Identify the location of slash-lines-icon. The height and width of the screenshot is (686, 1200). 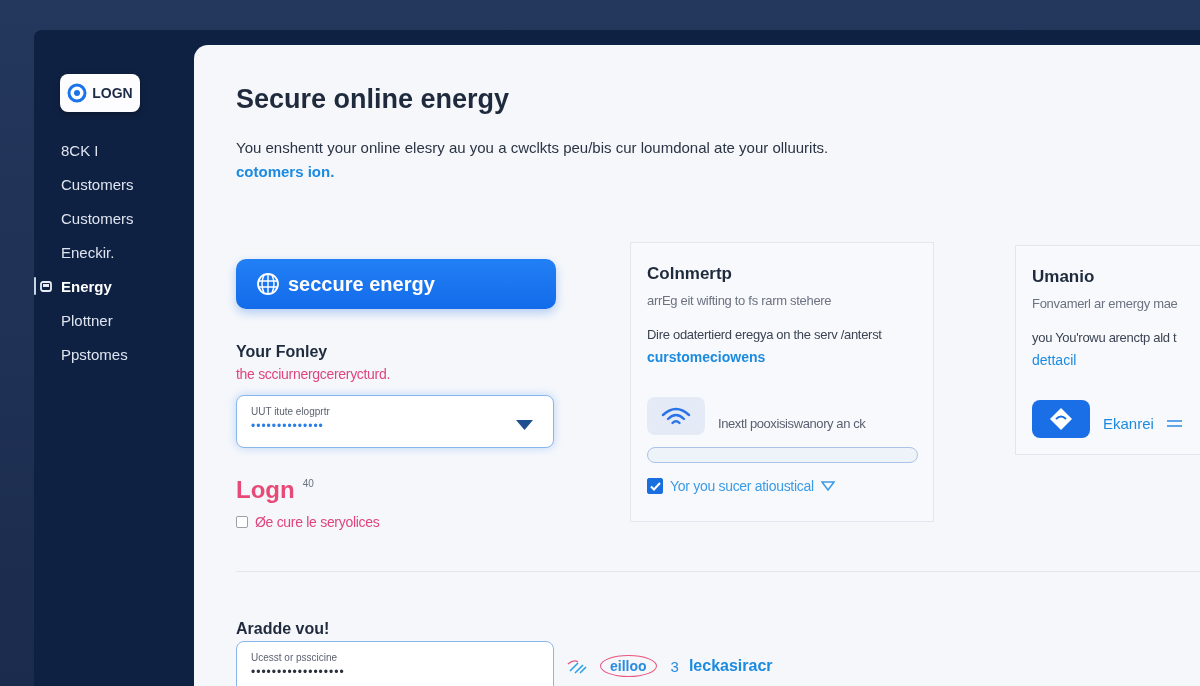
(578, 666).